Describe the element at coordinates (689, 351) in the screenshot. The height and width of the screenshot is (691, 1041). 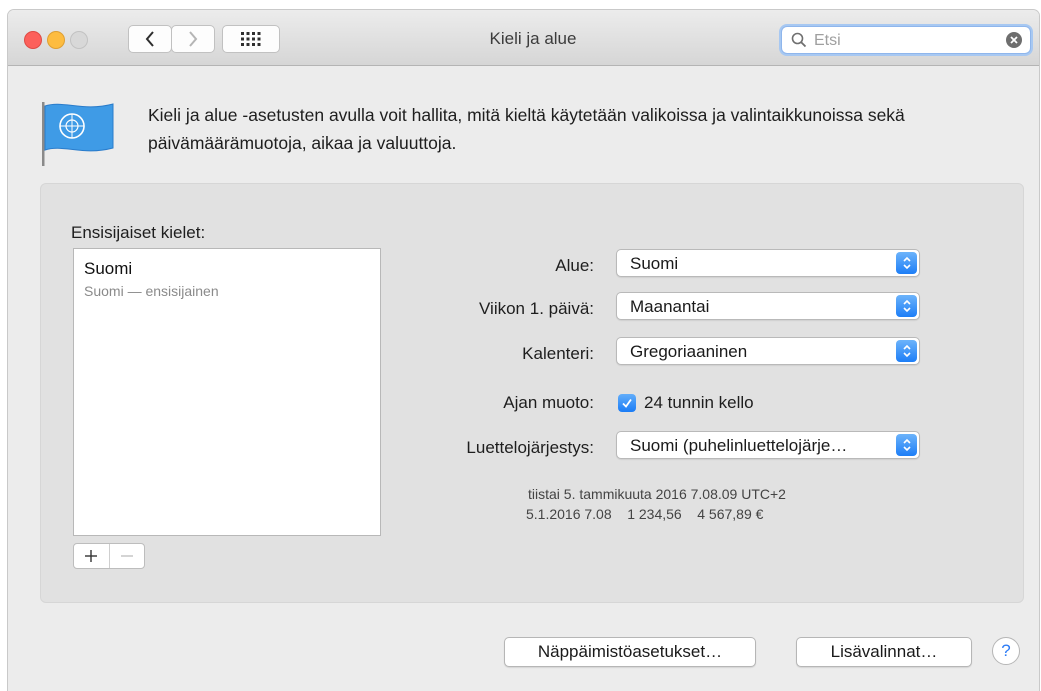
I see `calendar-value: Gregoriaaninen` at that location.